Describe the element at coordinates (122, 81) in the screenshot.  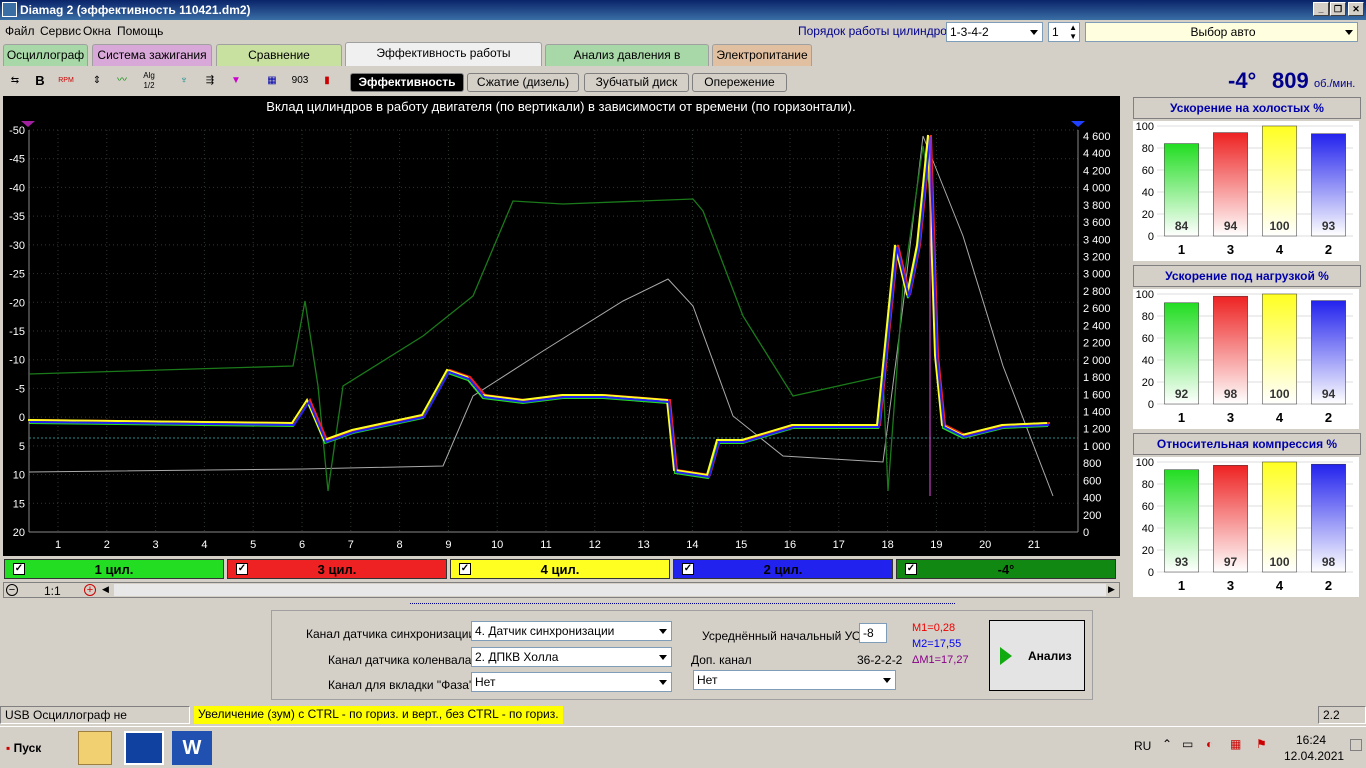
I see `waveform-icon: 〰` at that location.